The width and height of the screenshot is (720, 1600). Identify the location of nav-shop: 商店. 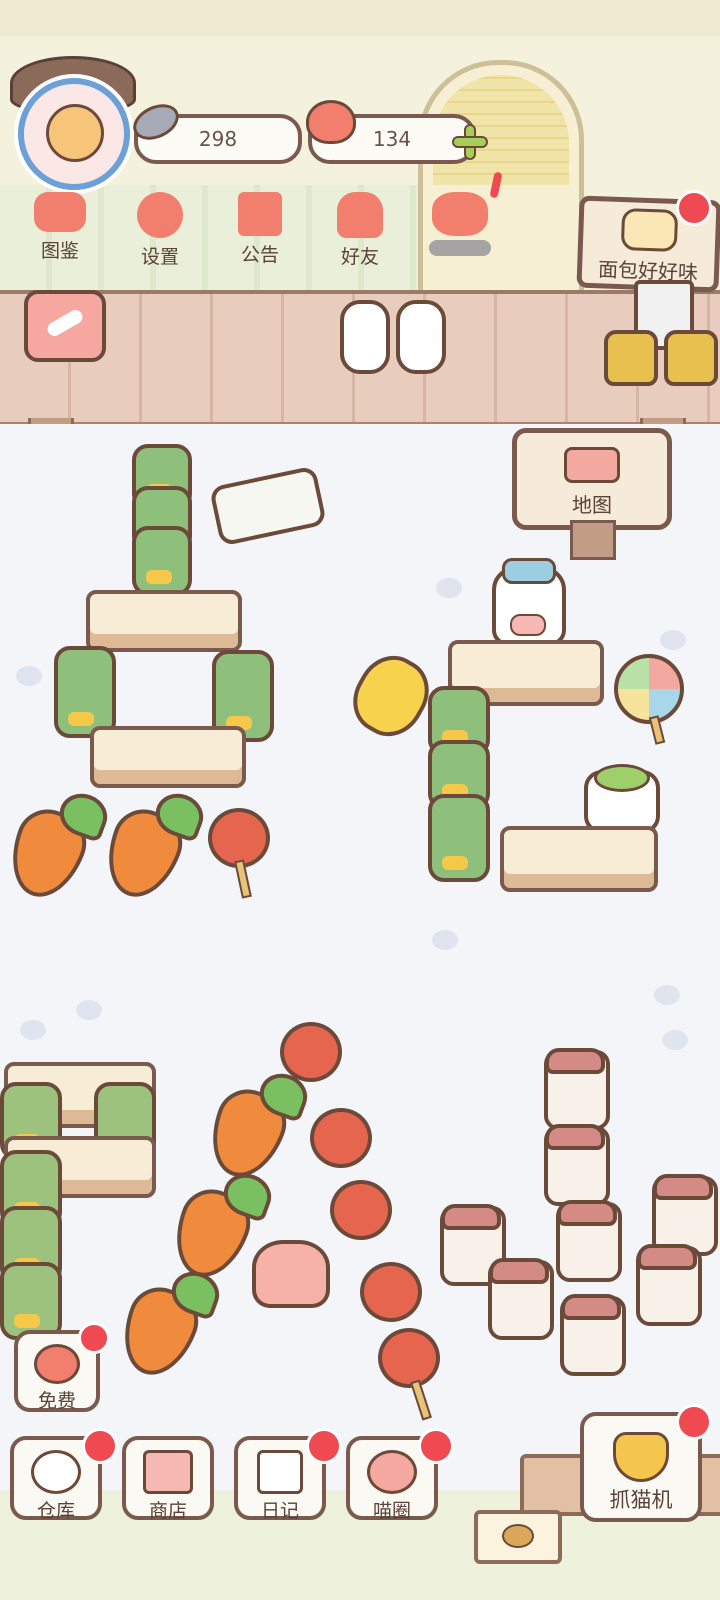
(168, 1479).